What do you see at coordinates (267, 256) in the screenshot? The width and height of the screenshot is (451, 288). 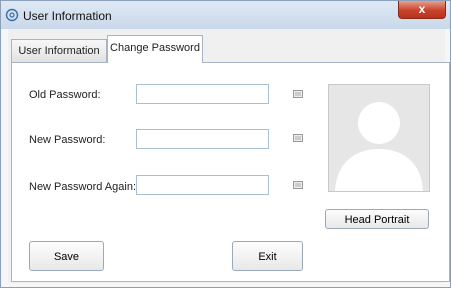 I see `exit-button: Exit` at bounding box center [267, 256].